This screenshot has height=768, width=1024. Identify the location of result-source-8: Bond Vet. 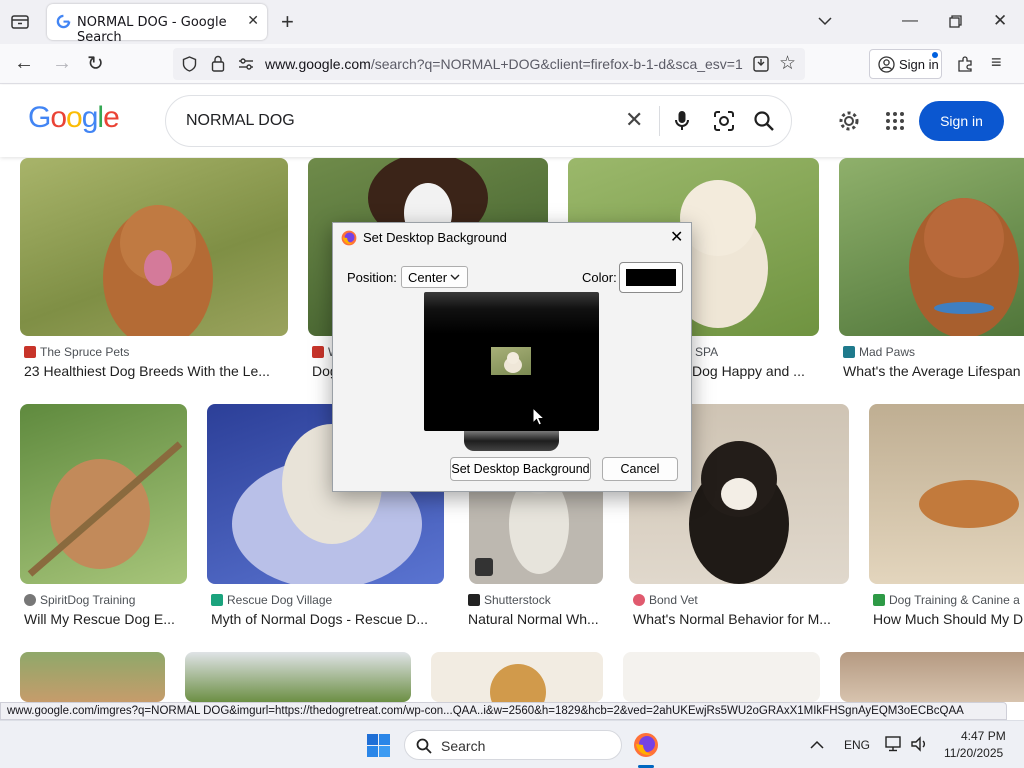
(665, 600).